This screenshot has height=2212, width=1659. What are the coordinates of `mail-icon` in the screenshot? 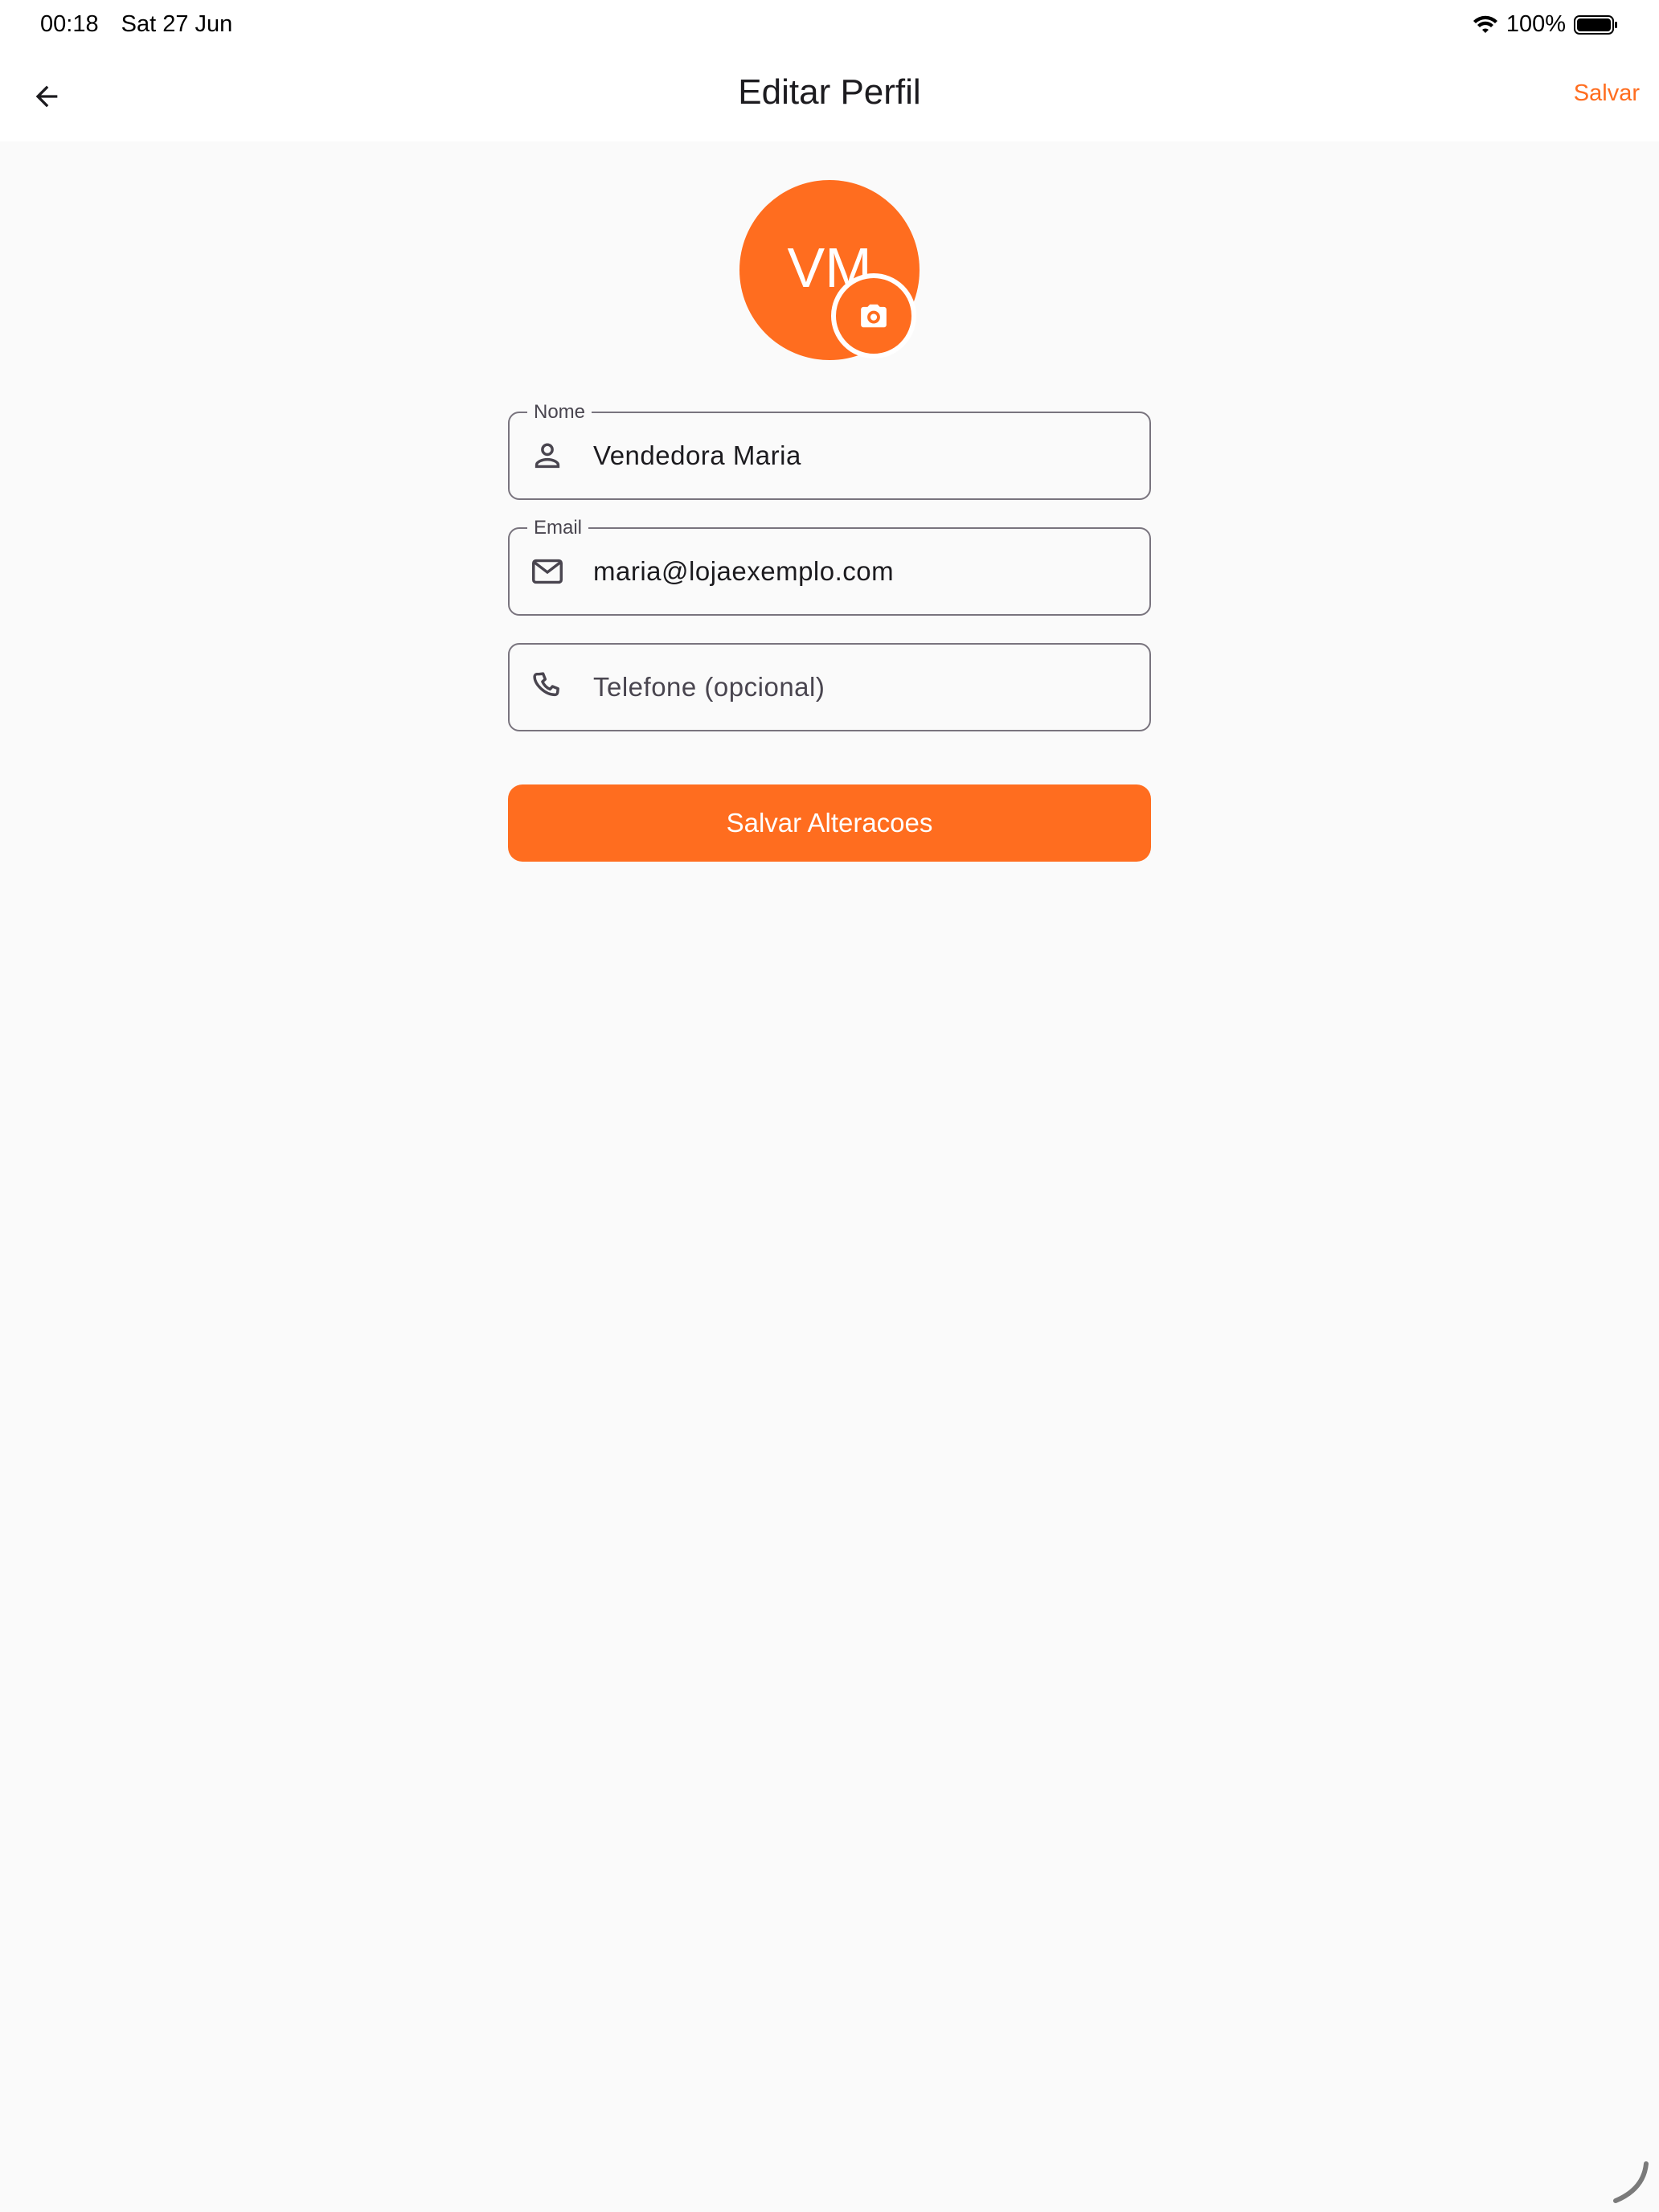 It's located at (547, 571).